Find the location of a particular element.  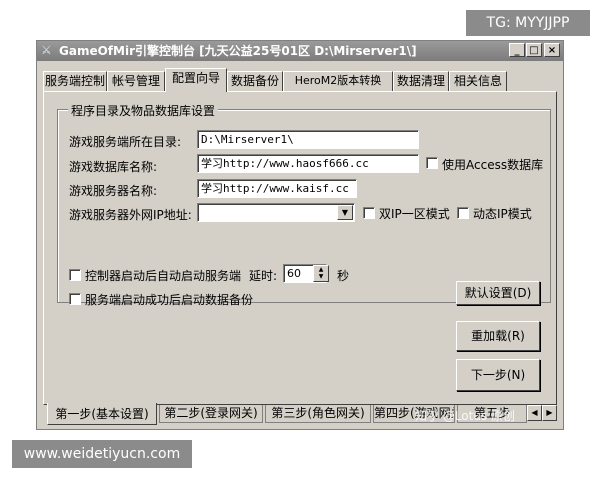

external-ip-combo is located at coordinates (276, 212).